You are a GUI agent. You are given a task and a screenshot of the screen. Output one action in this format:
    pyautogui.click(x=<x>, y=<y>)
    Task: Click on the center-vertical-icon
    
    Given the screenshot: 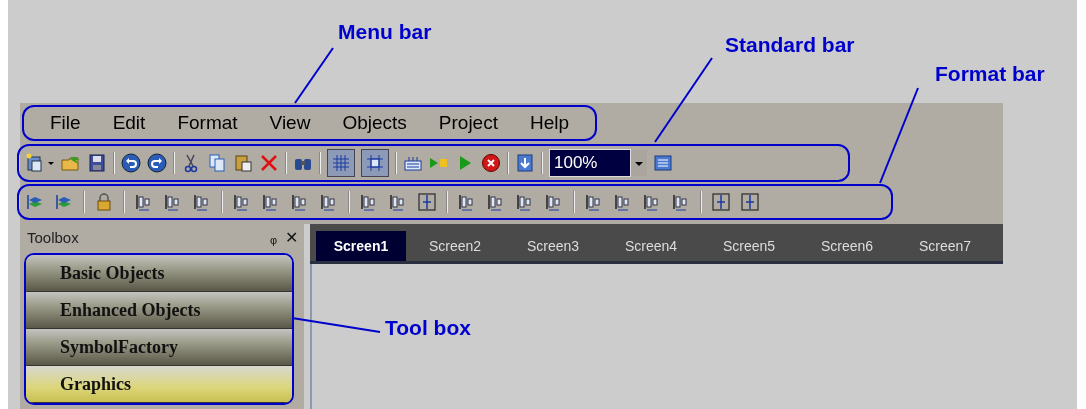 What is the action you would take?
    pyautogui.click(x=721, y=201)
    